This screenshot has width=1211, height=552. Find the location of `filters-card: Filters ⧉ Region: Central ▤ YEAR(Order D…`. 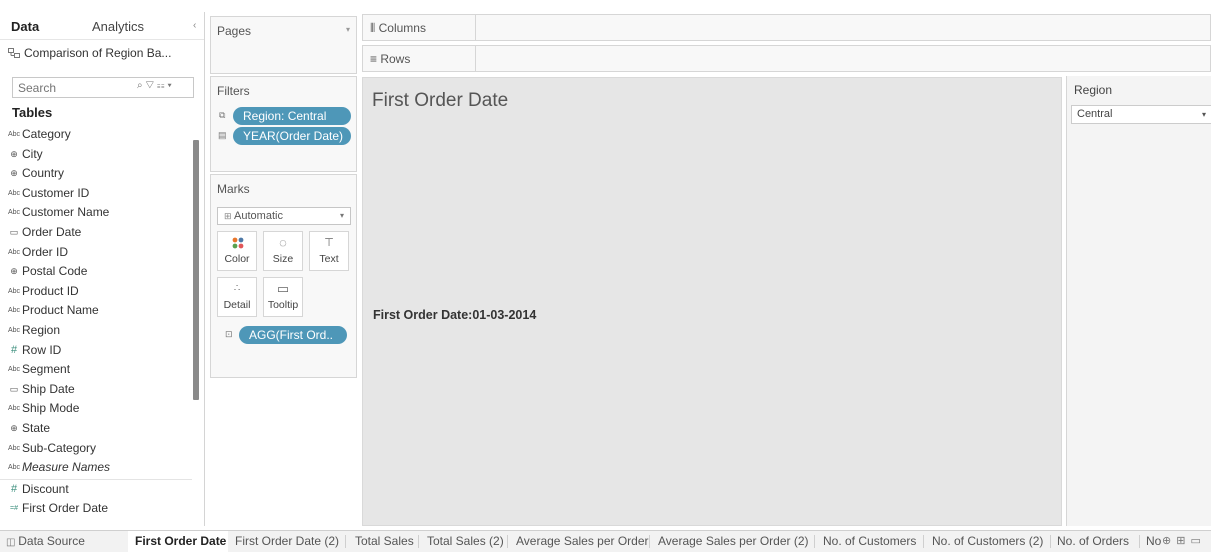

filters-card: Filters ⧉ Region: Central ▤ YEAR(Order D… is located at coordinates (283, 124).